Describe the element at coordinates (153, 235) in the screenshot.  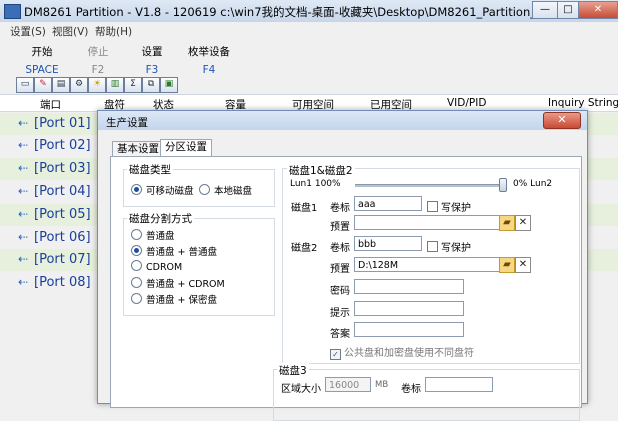
I see `option-normal-disk: 普通盘` at that location.